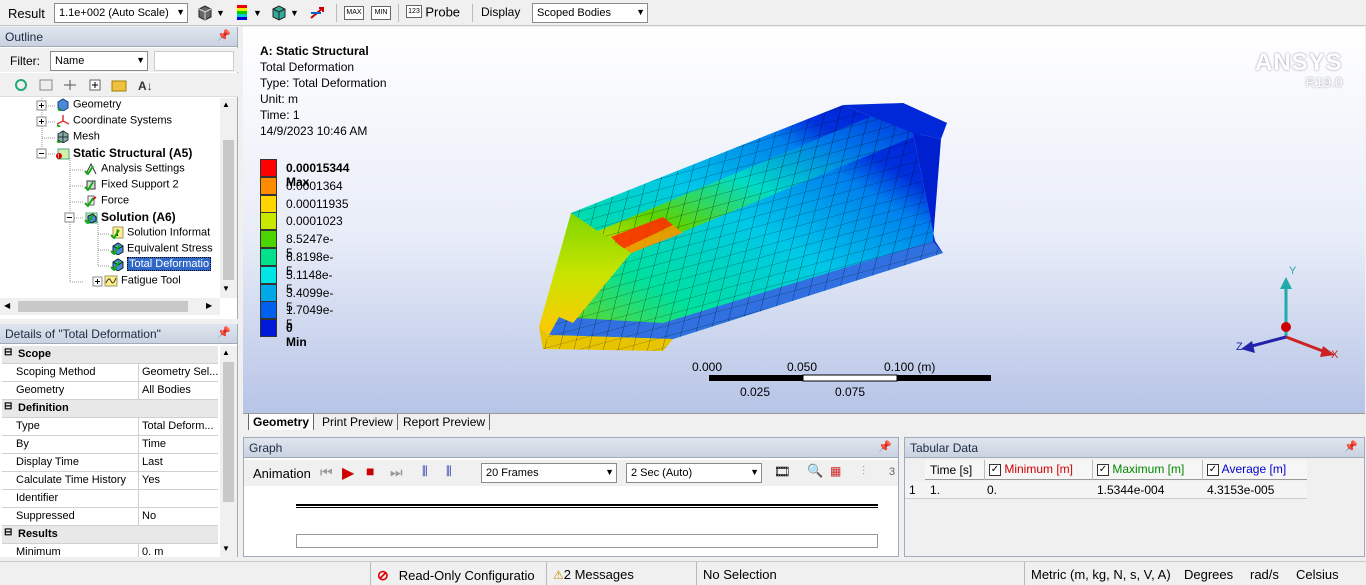  What do you see at coordinates (178, 480) in the screenshot?
I see `details-row-value: Yes` at bounding box center [178, 480].